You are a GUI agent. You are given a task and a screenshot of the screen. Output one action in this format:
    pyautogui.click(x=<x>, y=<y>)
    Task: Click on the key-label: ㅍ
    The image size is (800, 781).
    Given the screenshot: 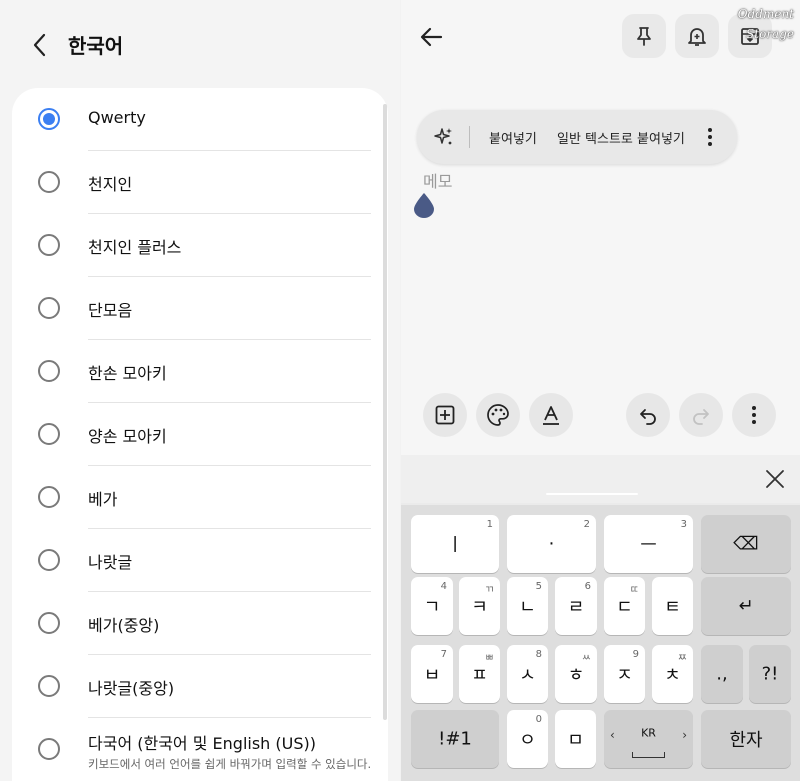 What is the action you would take?
    pyautogui.click(x=479, y=675)
    